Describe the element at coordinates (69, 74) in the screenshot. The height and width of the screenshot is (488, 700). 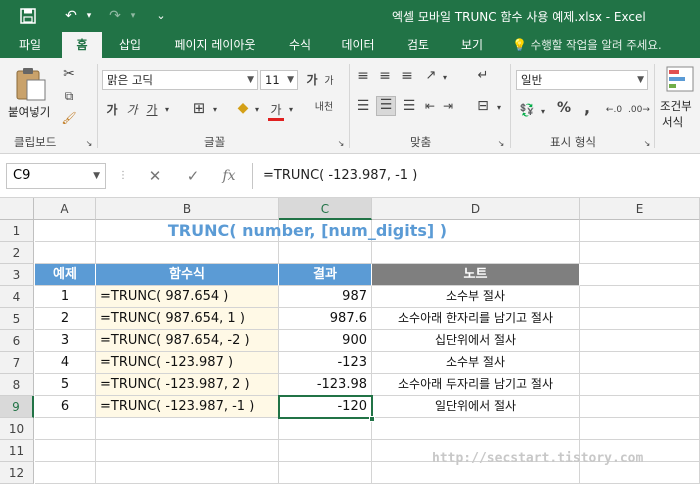
I see `cut-icon: ✂` at that location.